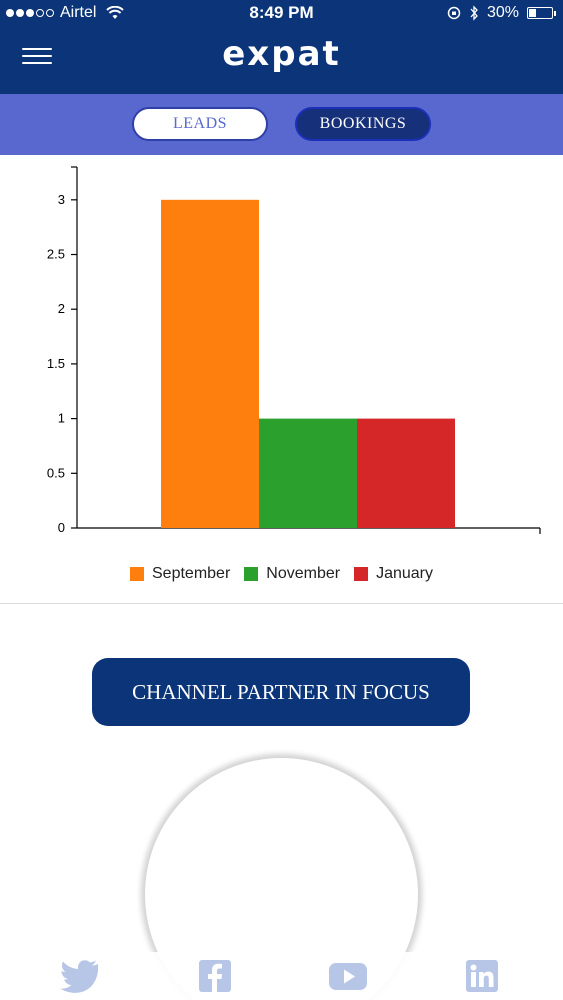  Describe the element at coordinates (281, 976) in the screenshot. I see `social-footer` at that location.